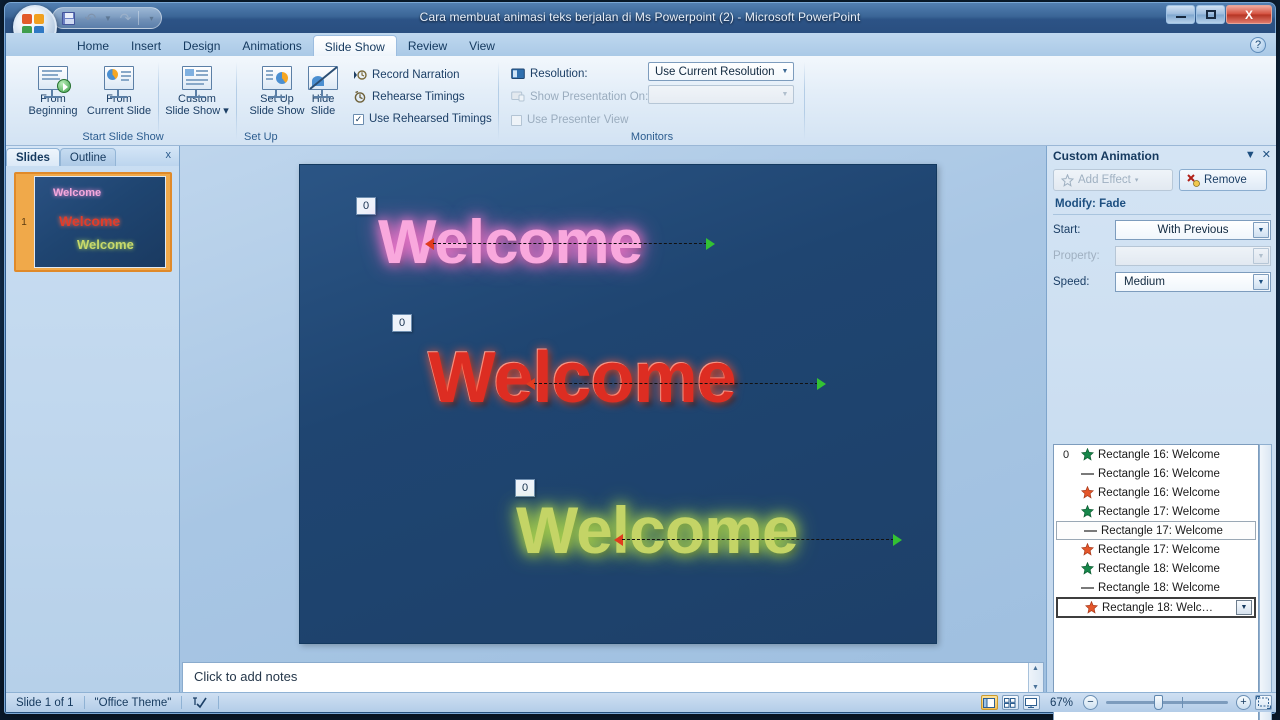  I want to click on resolution-combobox: Use Current Resolution ▼, so click(721, 71).